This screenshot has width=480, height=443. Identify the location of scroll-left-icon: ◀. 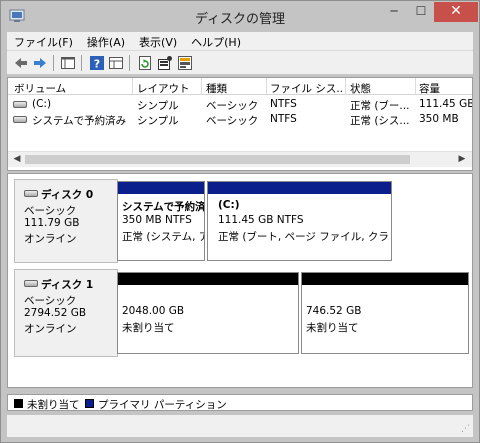
(17, 159).